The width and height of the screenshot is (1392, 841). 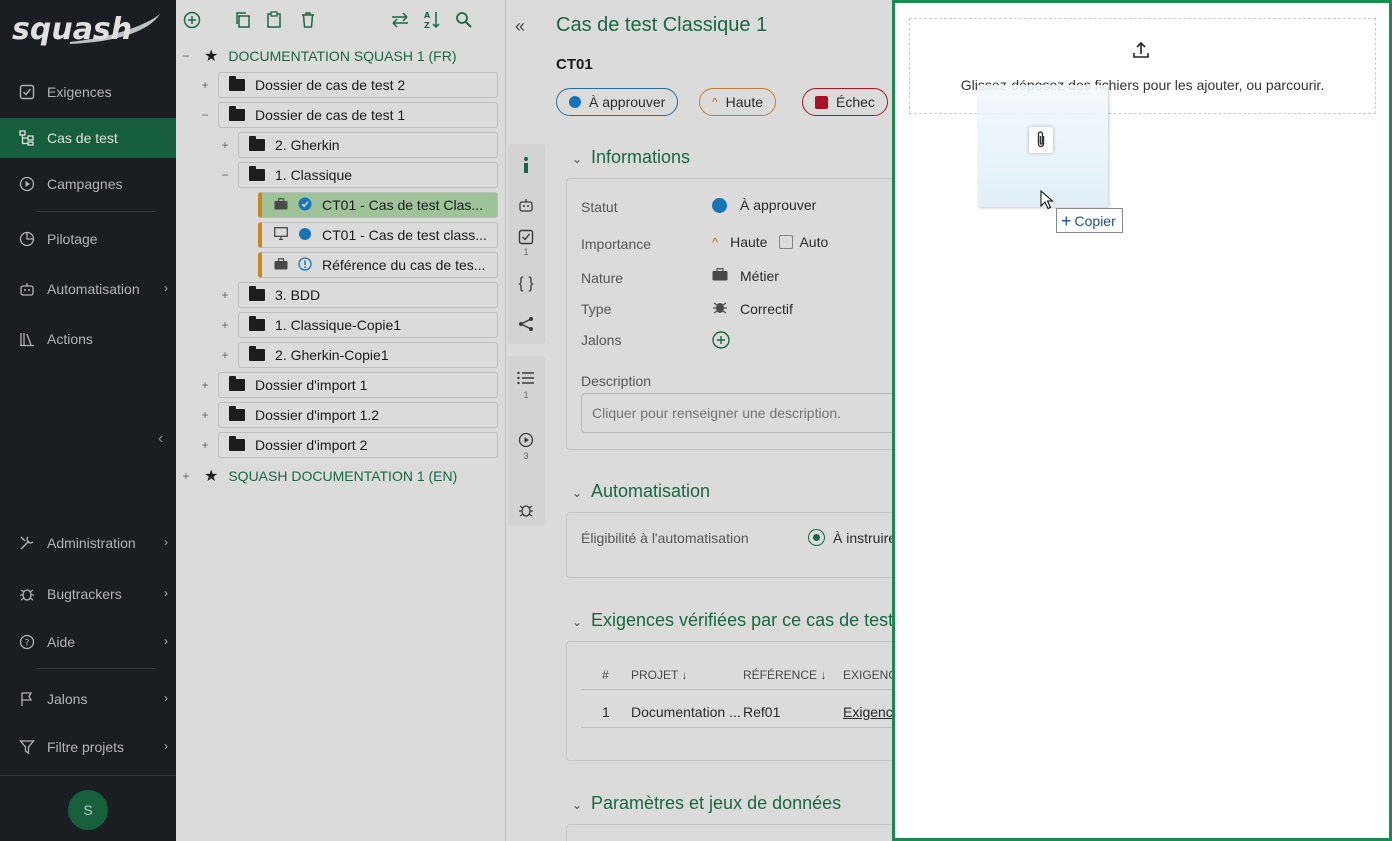 What do you see at coordinates (305, 205) in the screenshot?
I see `approved-check-icon` at bounding box center [305, 205].